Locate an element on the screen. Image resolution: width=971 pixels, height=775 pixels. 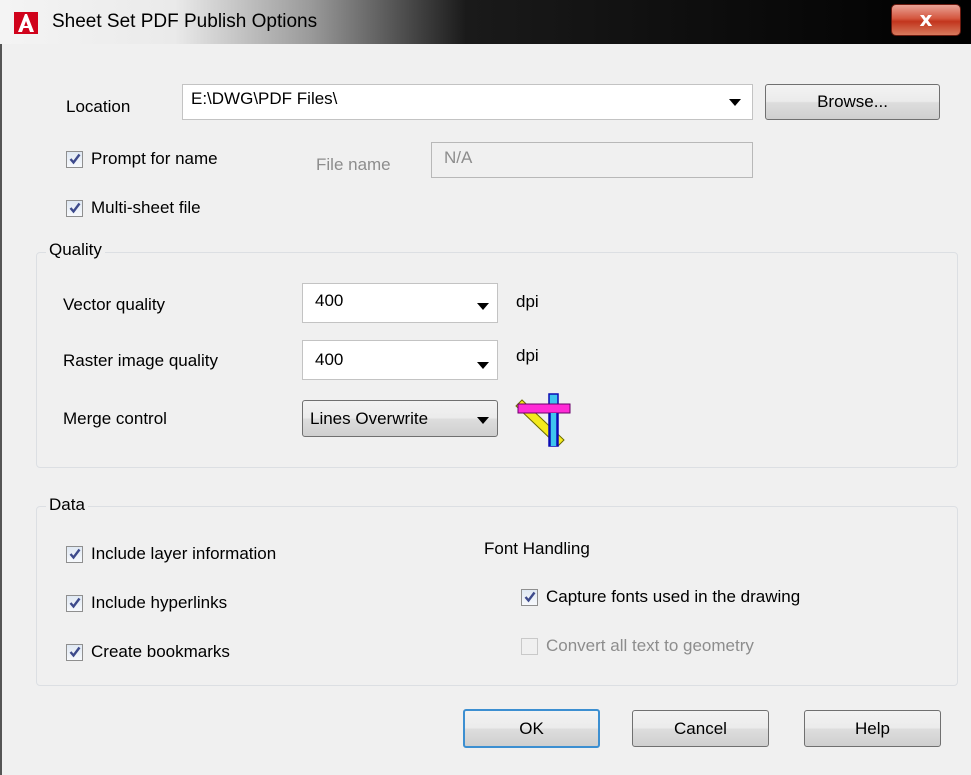
window-title: Sheet Set PDF Publish Options is located at coordinates (185, 21).